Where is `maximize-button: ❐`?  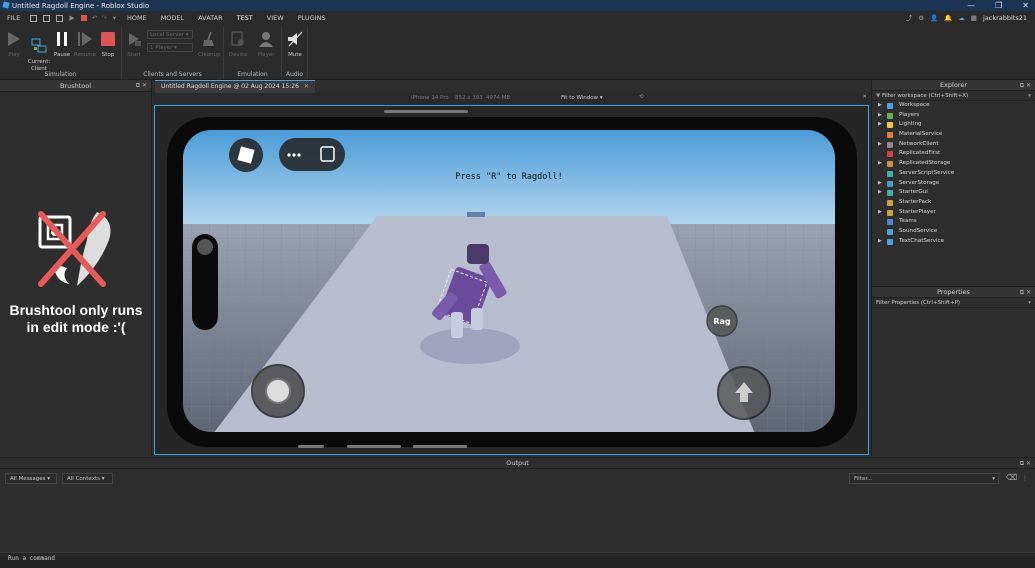 maximize-button: ❐ is located at coordinates (998, 5).